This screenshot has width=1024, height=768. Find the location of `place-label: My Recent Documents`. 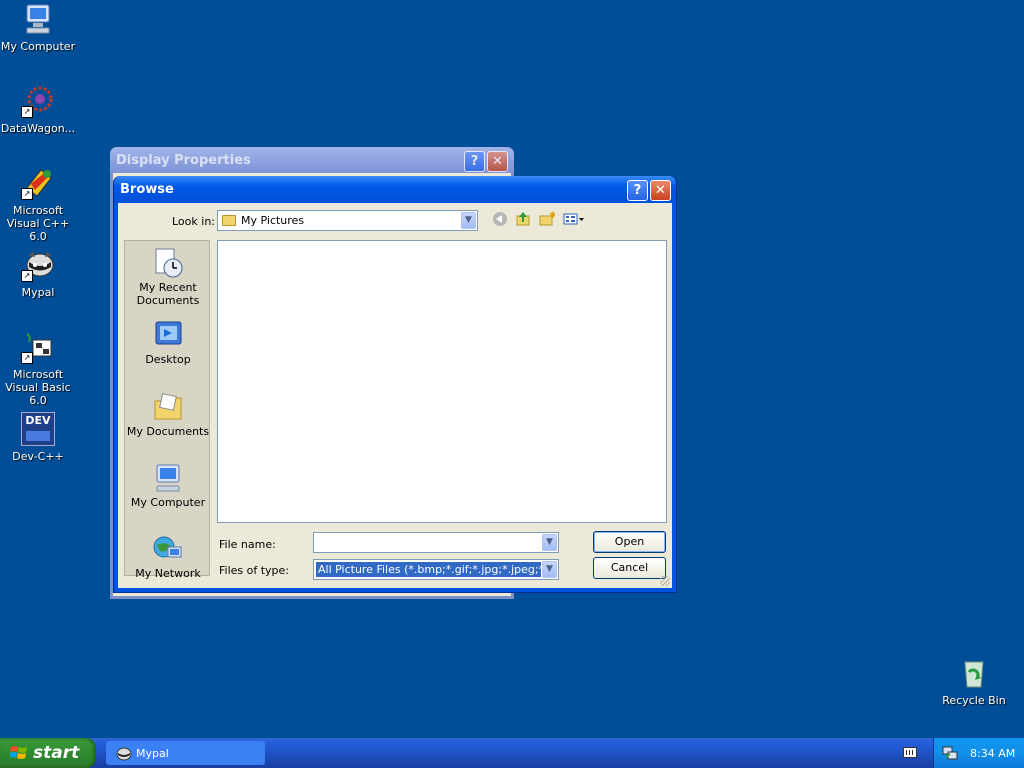

place-label: My Recent Documents is located at coordinates (168, 294).